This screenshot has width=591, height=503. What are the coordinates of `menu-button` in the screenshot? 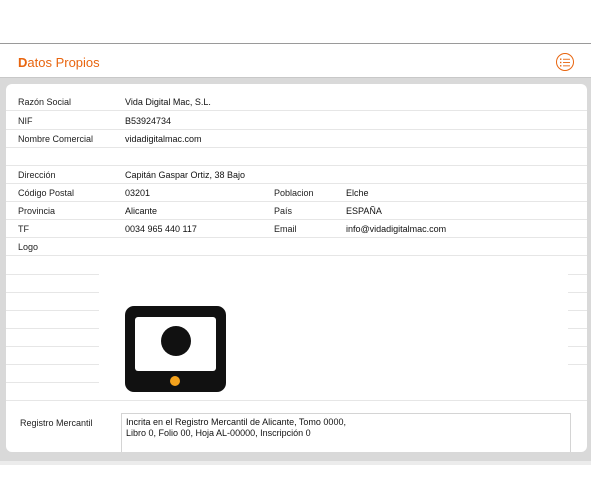 It's located at (565, 62).